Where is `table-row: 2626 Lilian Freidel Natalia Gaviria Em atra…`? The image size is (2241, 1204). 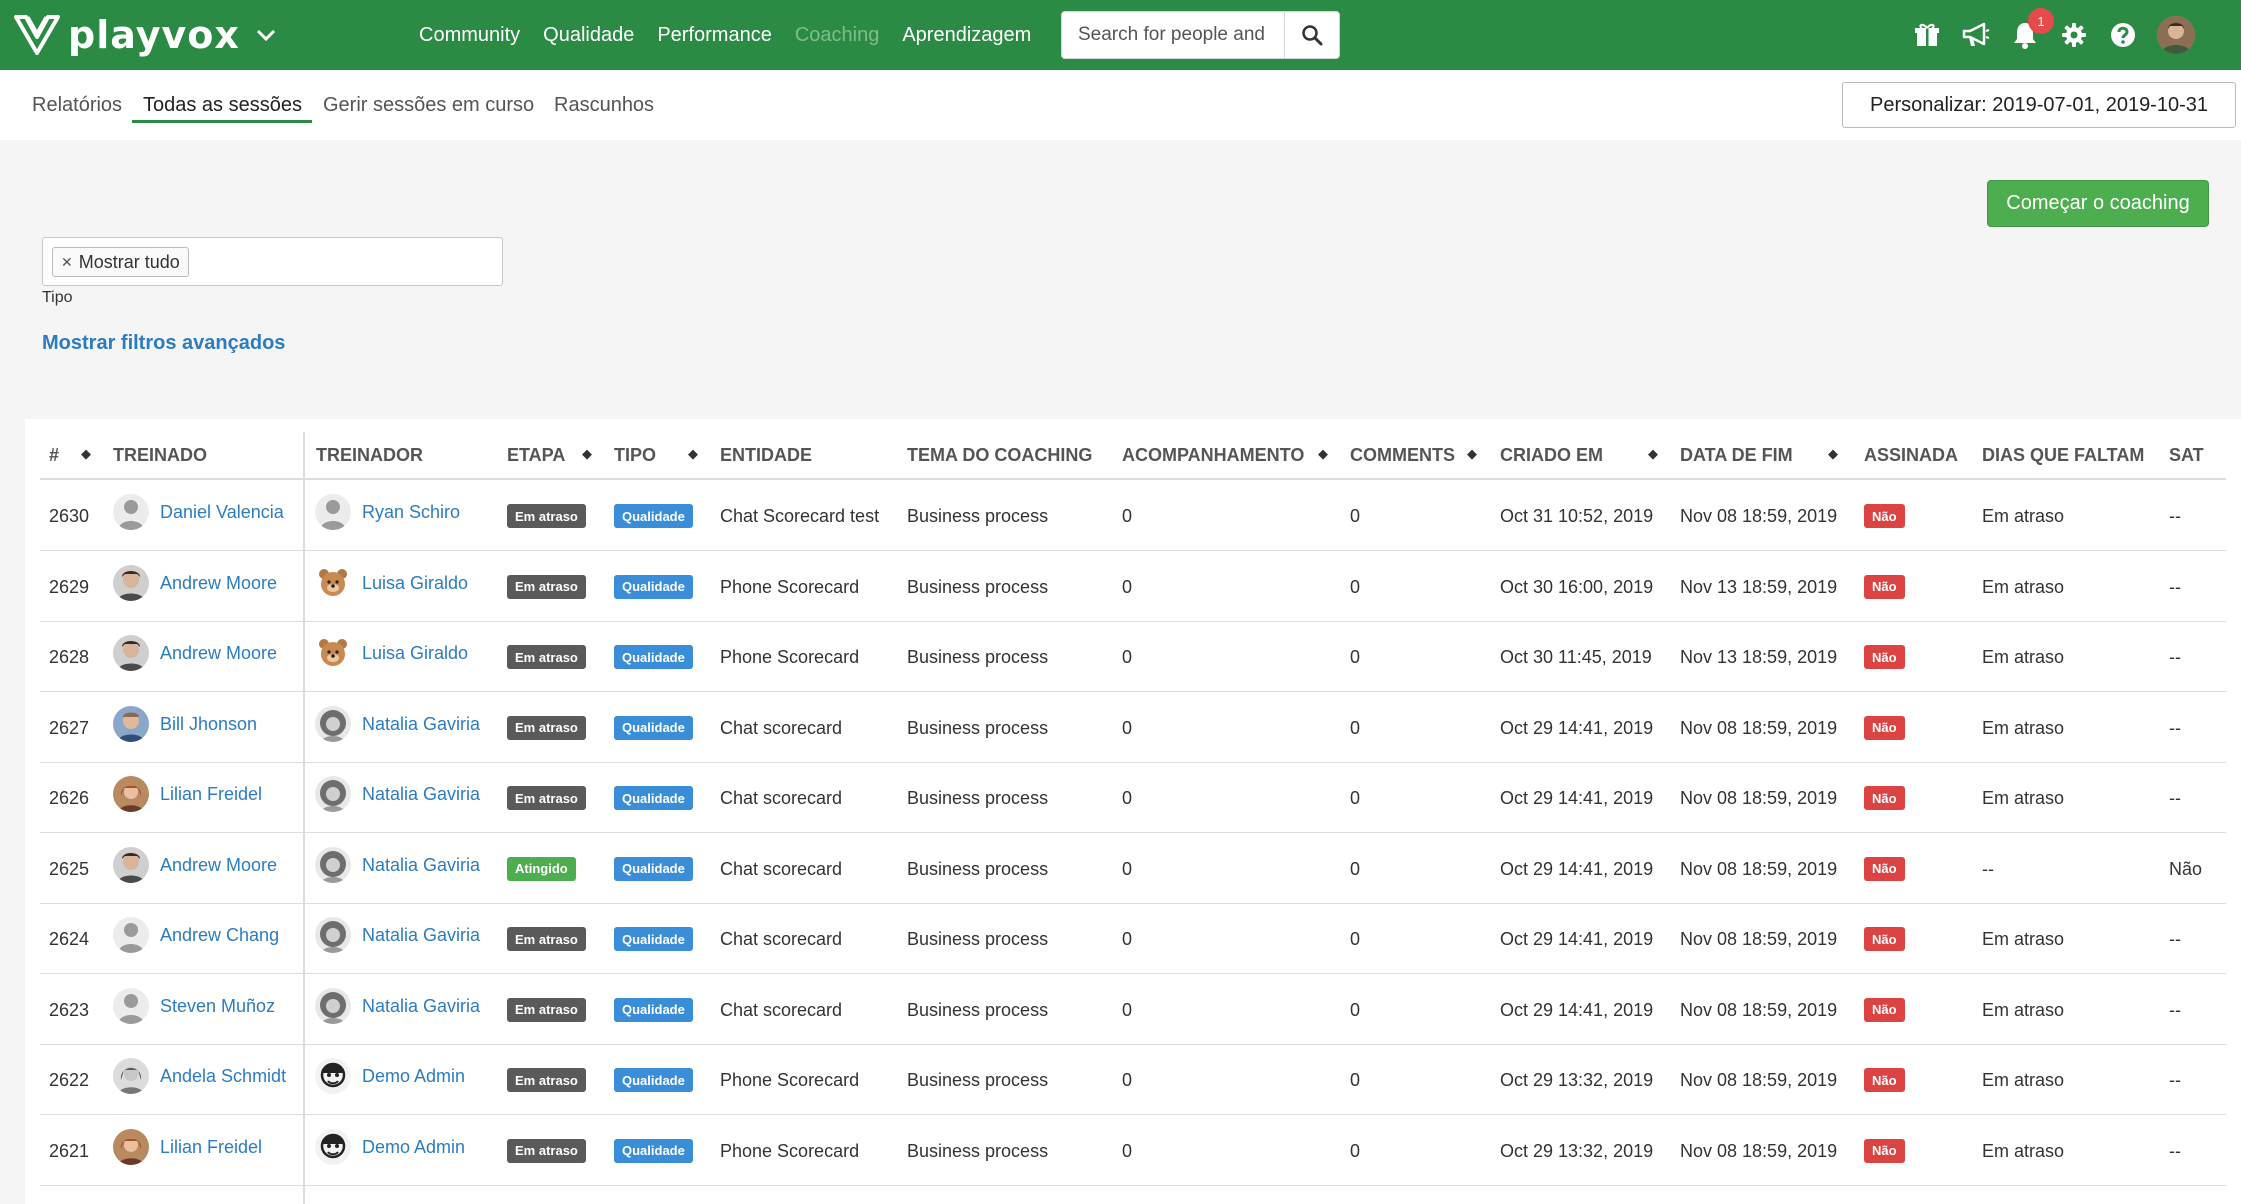
table-row: 2626 Lilian Freidel Natalia Gaviria Em atra… is located at coordinates (1133, 798).